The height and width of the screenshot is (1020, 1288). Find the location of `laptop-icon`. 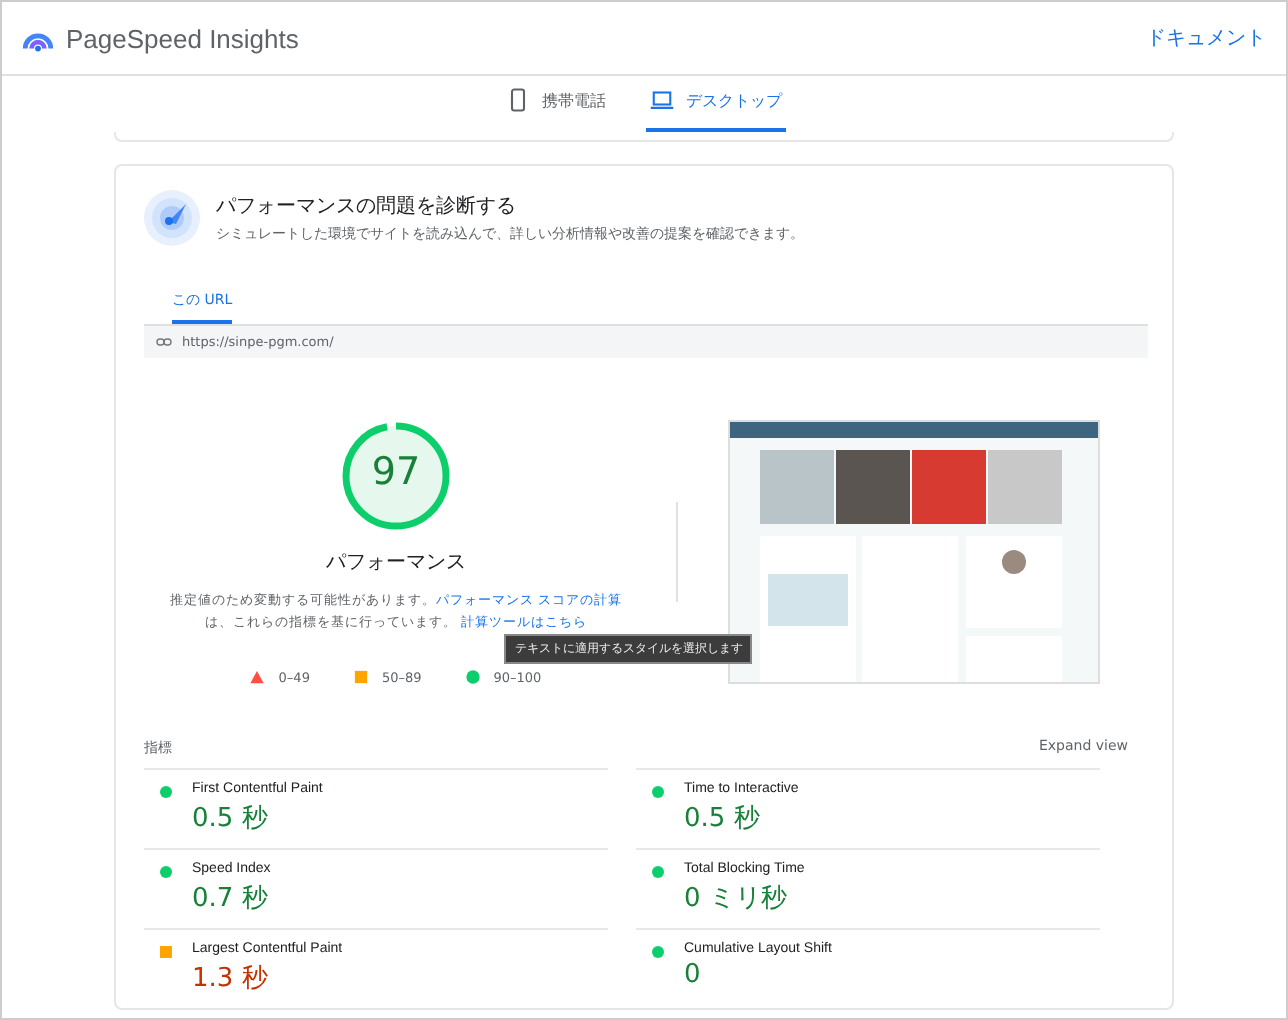

laptop-icon is located at coordinates (662, 100).